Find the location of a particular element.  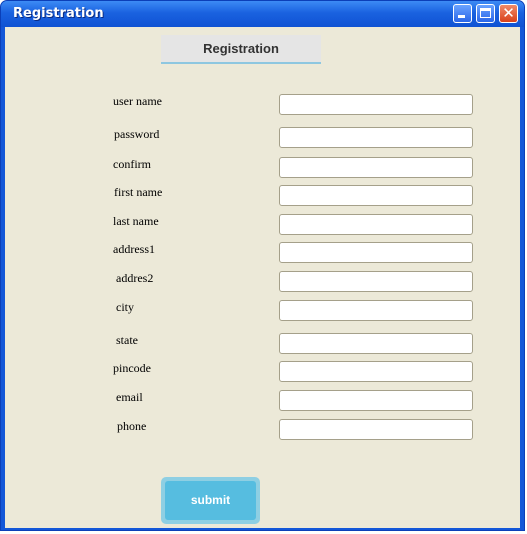

address2-input is located at coordinates (376, 281).